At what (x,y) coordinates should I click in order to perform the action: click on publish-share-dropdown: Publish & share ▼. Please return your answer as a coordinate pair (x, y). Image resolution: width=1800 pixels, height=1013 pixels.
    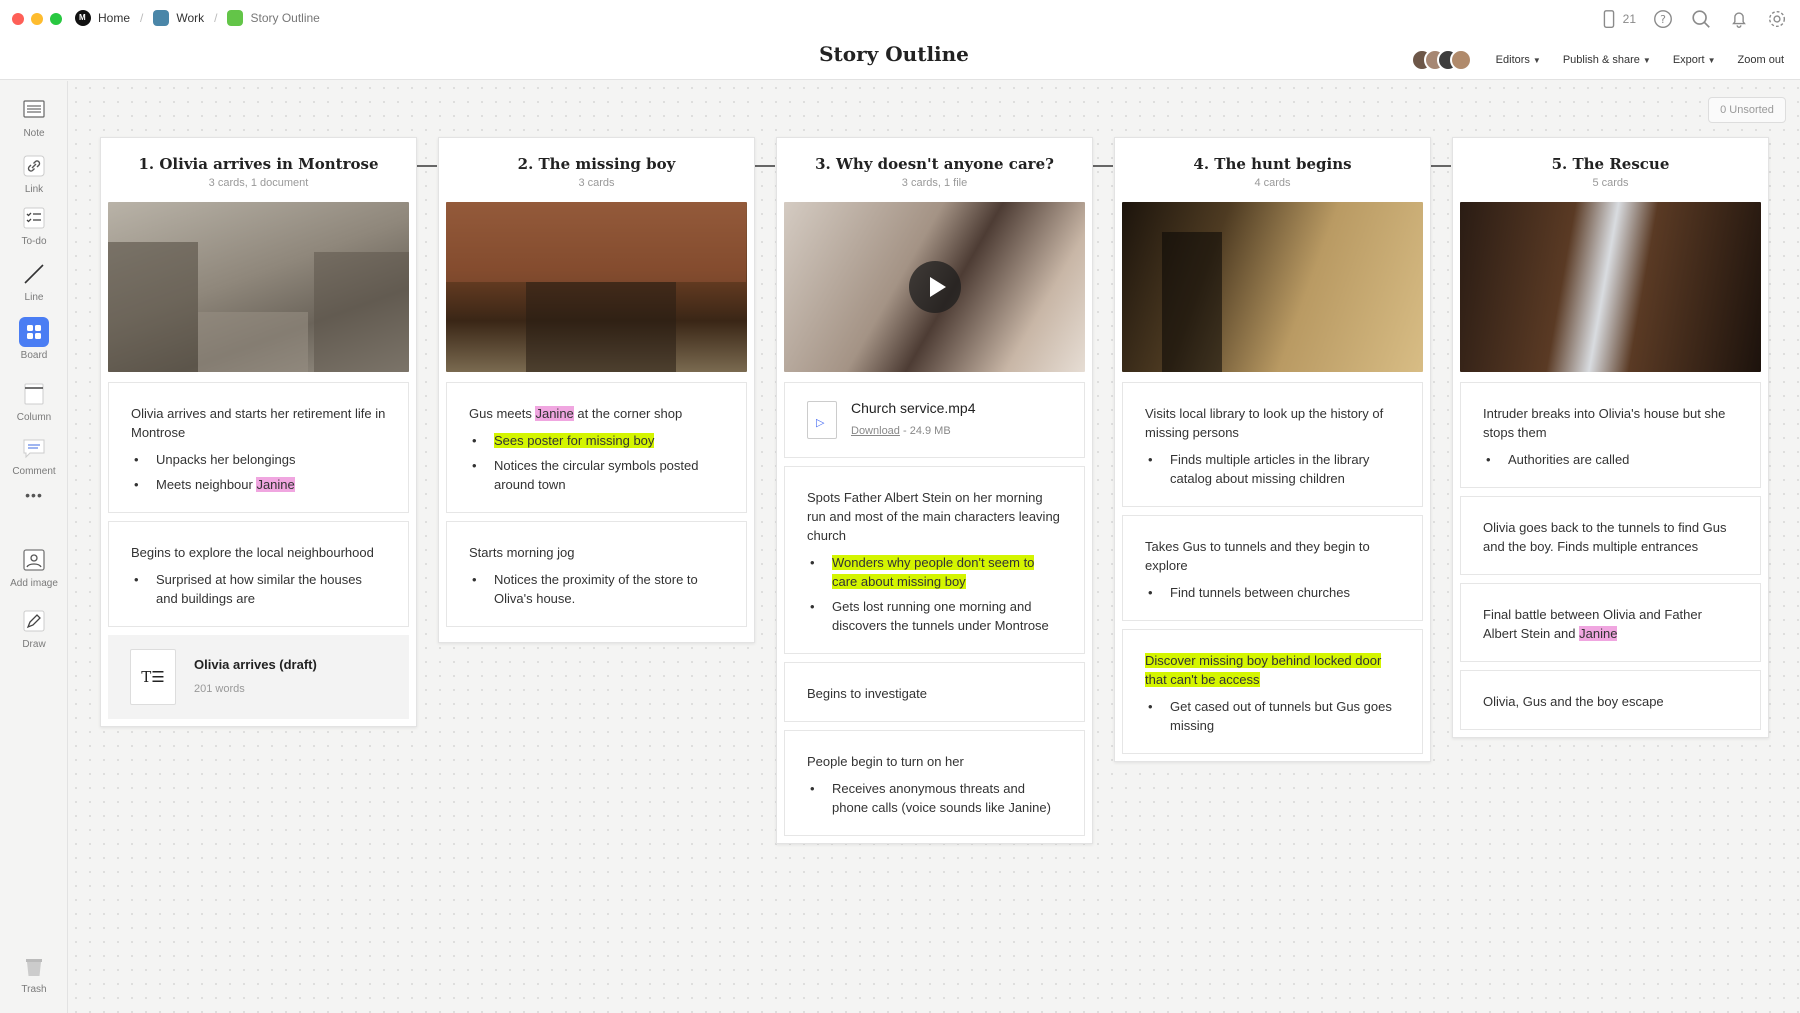
    Looking at the image, I should click on (1607, 60).